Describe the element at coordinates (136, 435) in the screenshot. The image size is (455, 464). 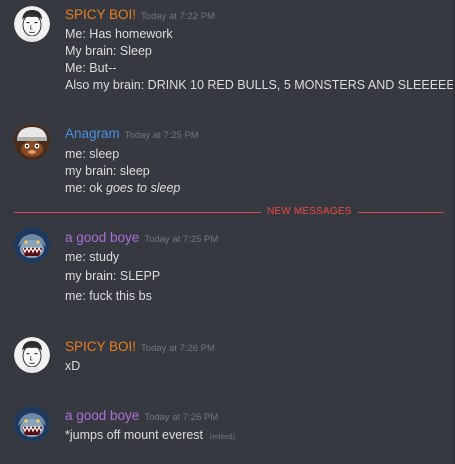
I see `message-text-plain: *jumps off mount everest` at that location.